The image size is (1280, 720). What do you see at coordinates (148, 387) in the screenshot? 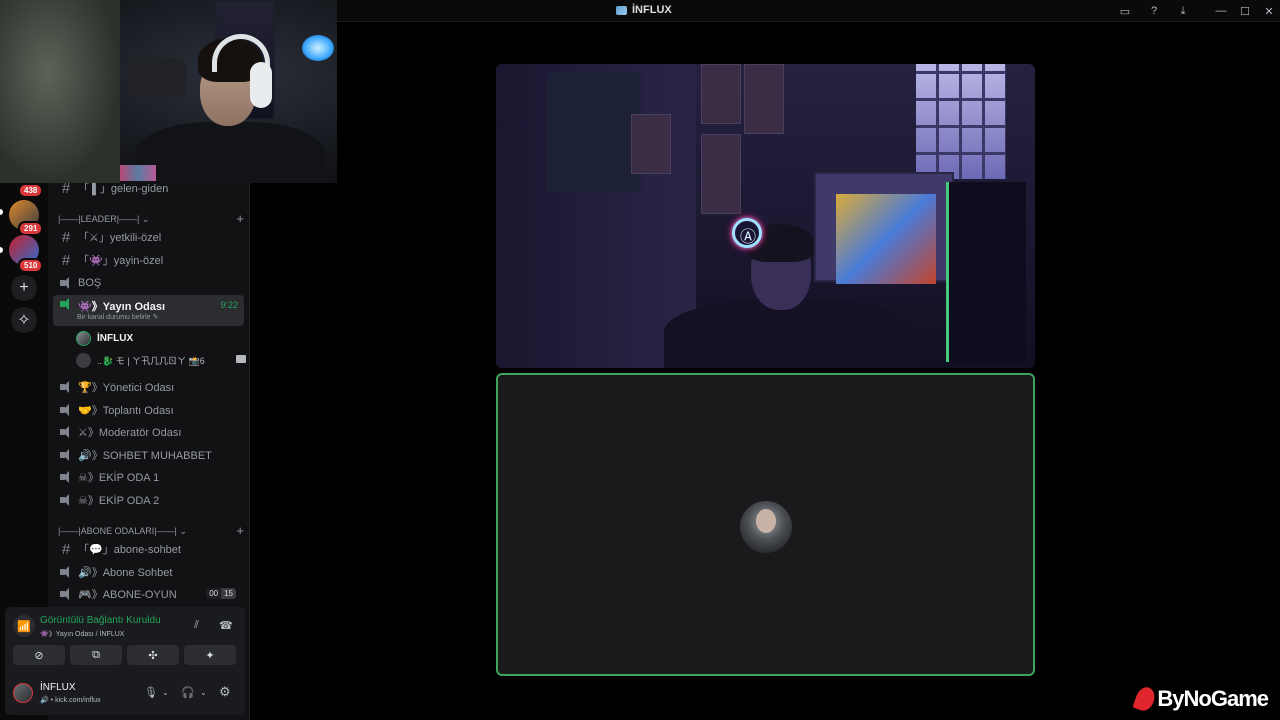
I see `channel-yonetici-odasi: 🏆》Yönetici Odası` at bounding box center [148, 387].